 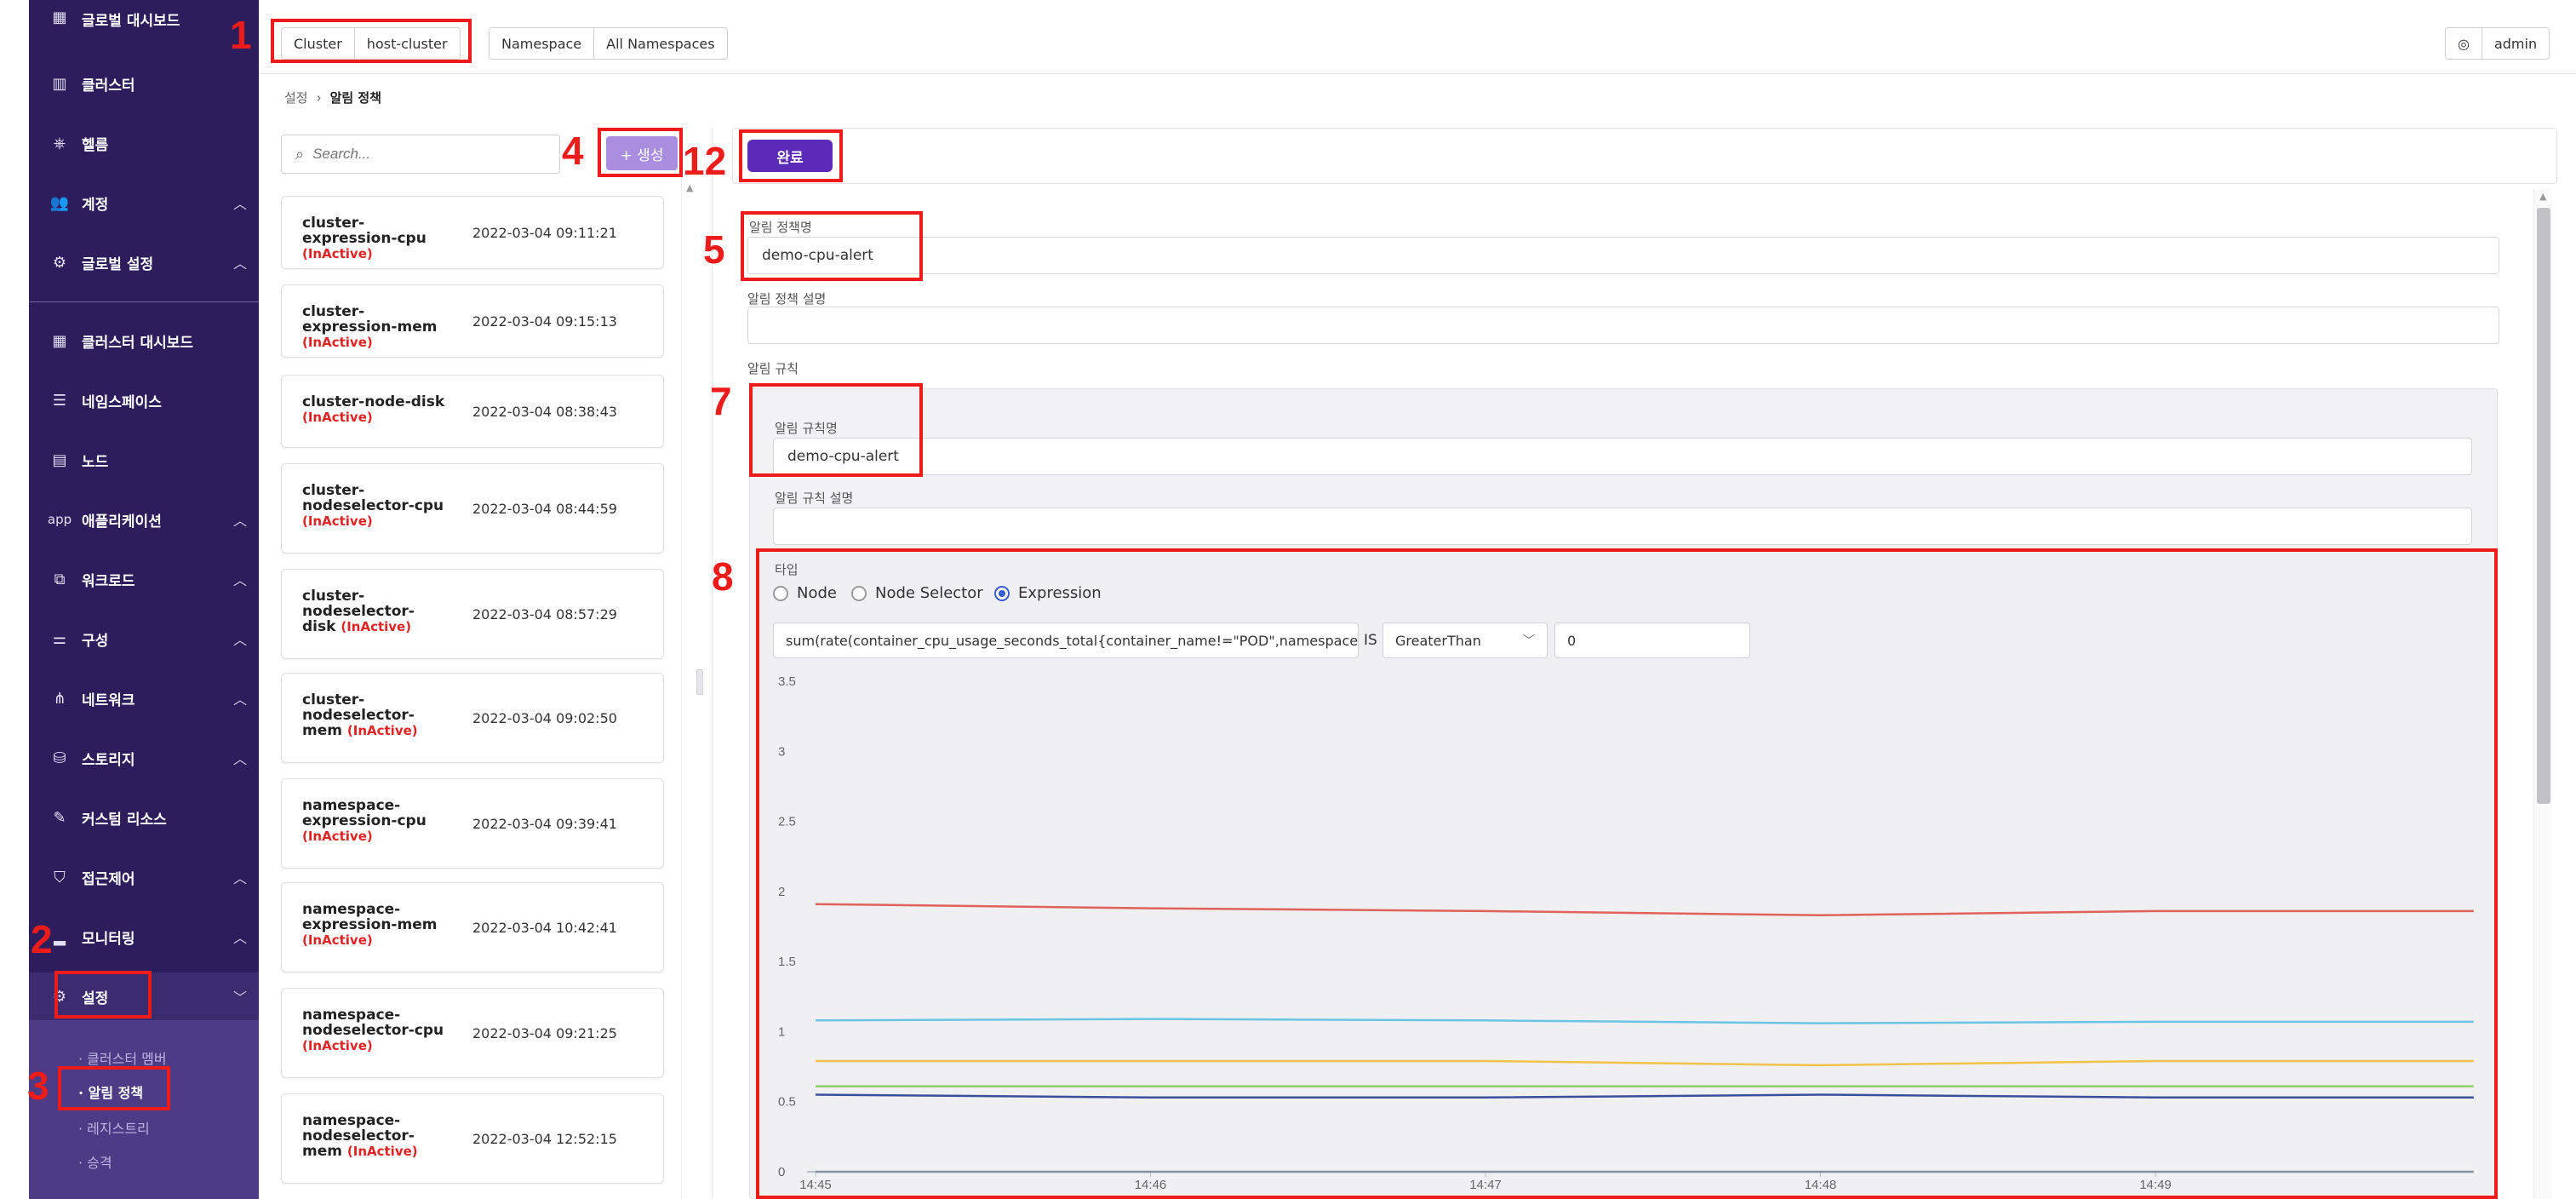 I want to click on policy-name: namespace-nodeselector-mem (InActive), so click(x=374, y=1136).